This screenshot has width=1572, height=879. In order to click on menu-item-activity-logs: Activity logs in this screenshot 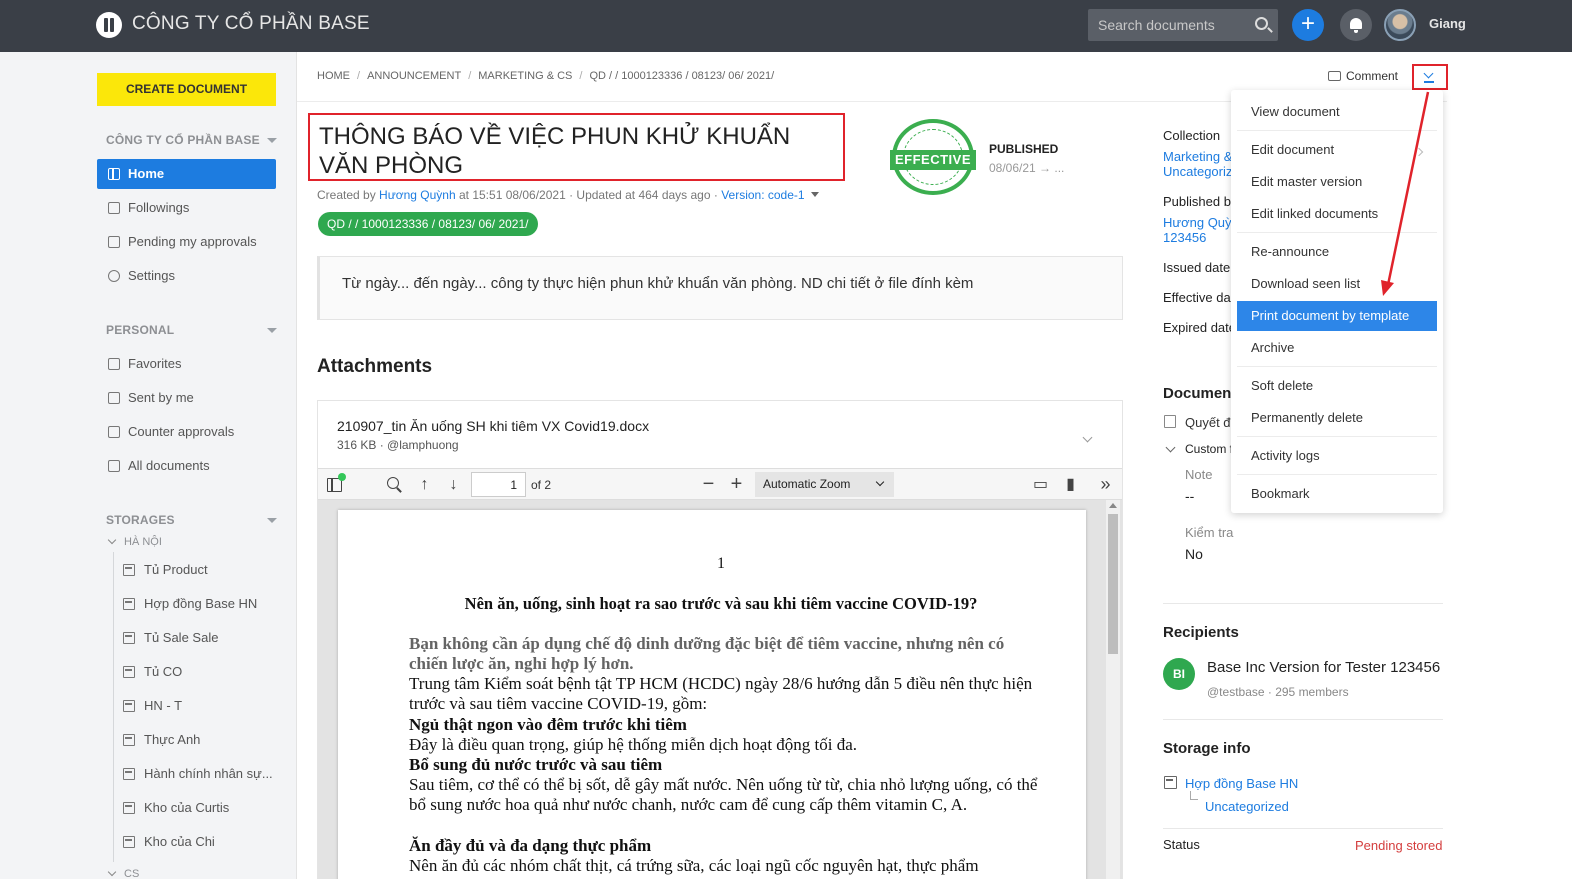, I will do `click(1337, 456)`.